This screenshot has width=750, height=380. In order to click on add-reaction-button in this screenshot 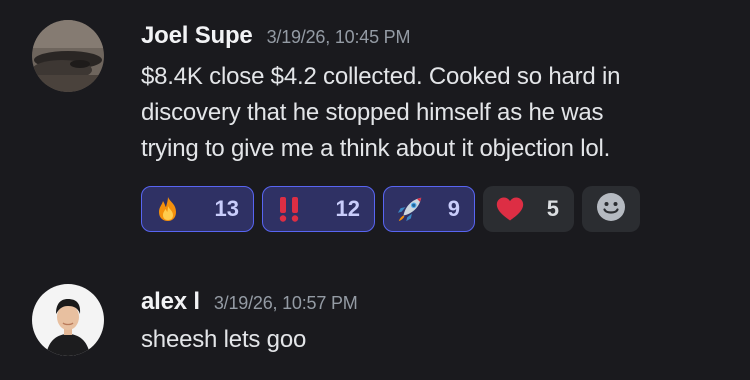, I will do `click(611, 209)`.